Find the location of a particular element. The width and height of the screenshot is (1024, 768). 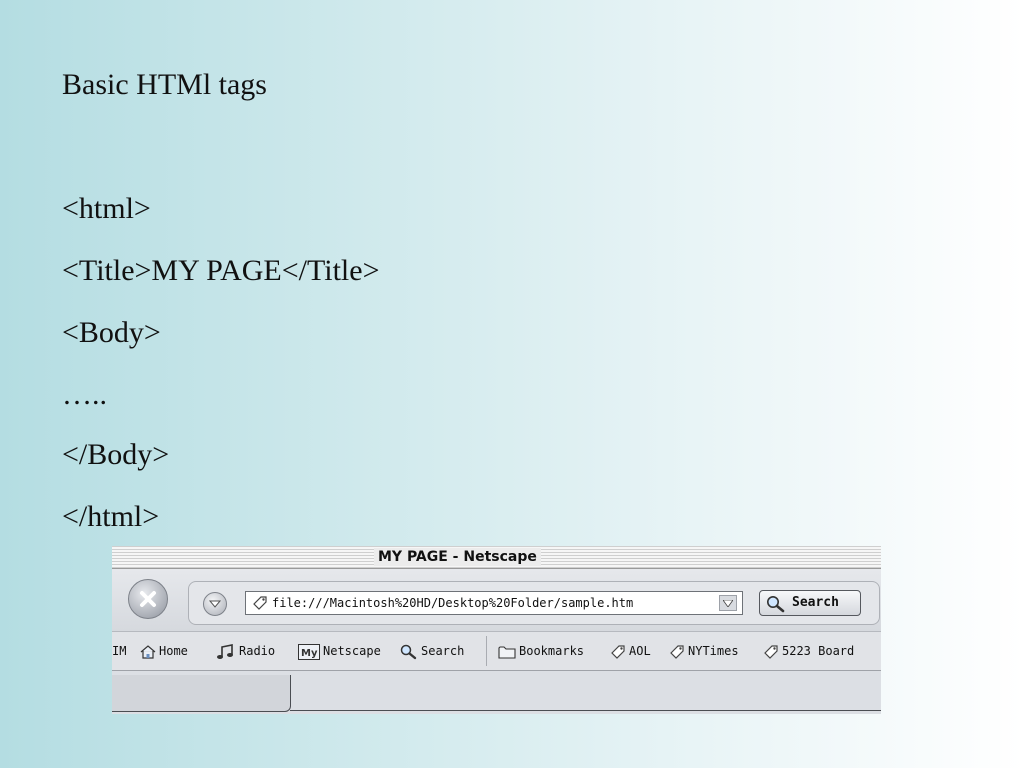

search-button: Search is located at coordinates (810, 603).